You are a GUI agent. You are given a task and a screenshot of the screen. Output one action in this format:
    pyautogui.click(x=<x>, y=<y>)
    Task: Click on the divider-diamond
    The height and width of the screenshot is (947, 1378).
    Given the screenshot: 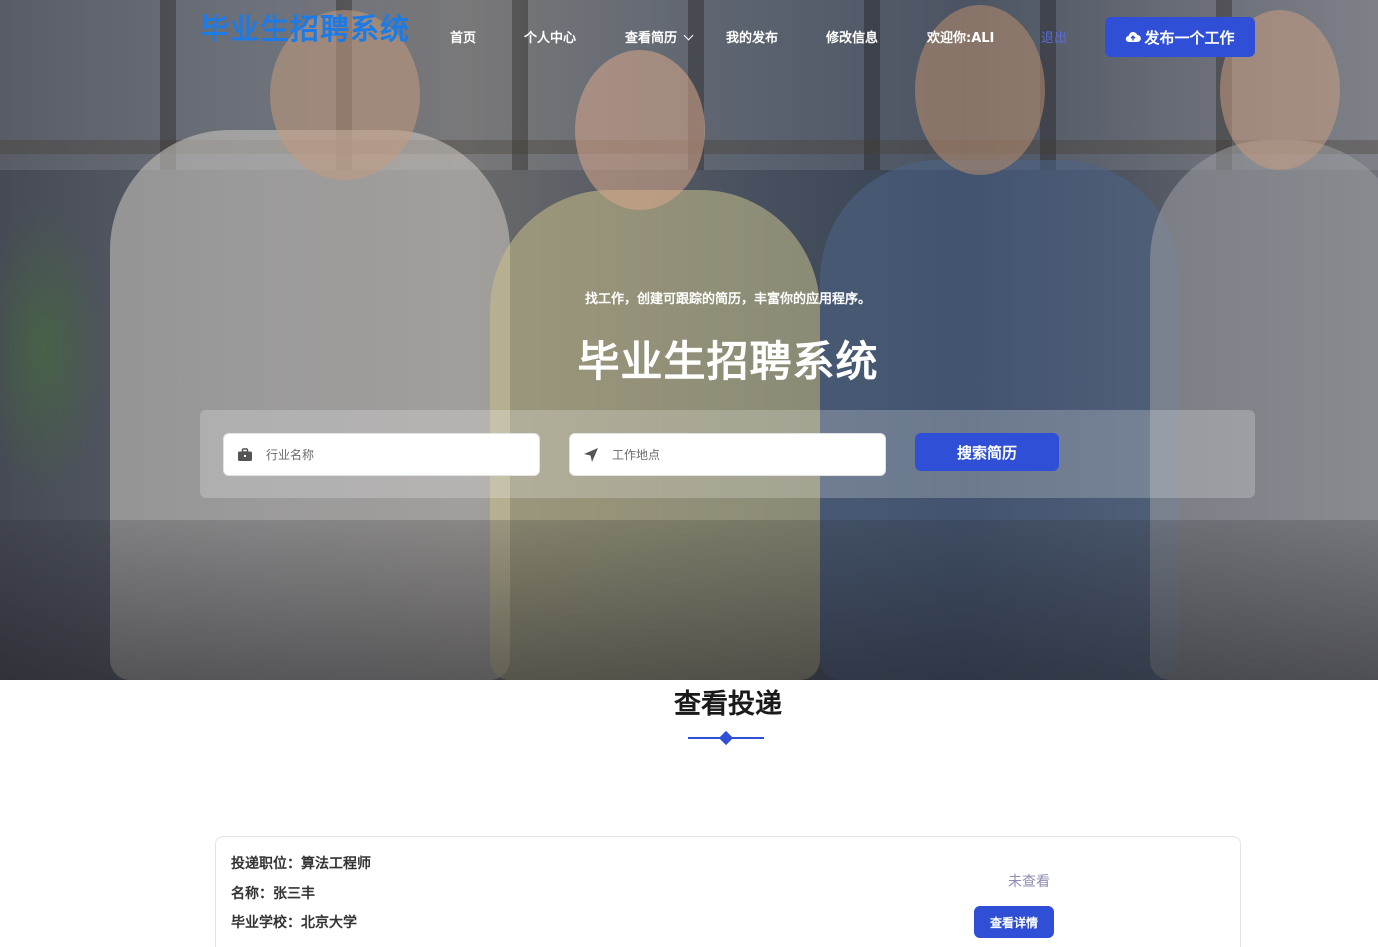 What is the action you would take?
    pyautogui.click(x=726, y=738)
    